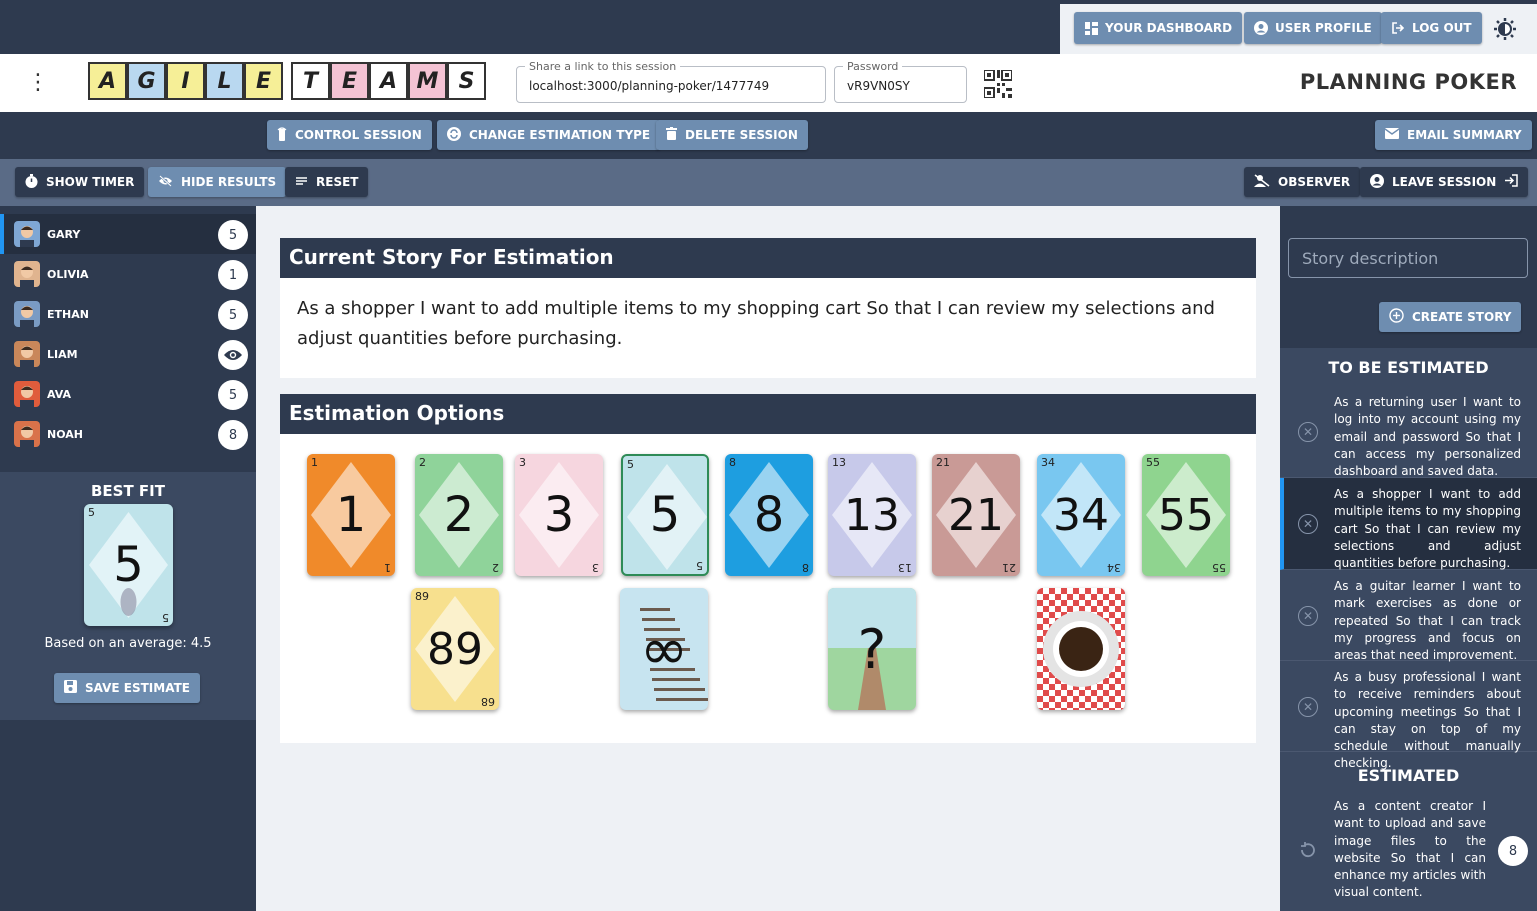 This screenshot has width=1537, height=911. Describe the element at coordinates (128, 354) in the screenshot. I see `player-row: LIAM` at that location.